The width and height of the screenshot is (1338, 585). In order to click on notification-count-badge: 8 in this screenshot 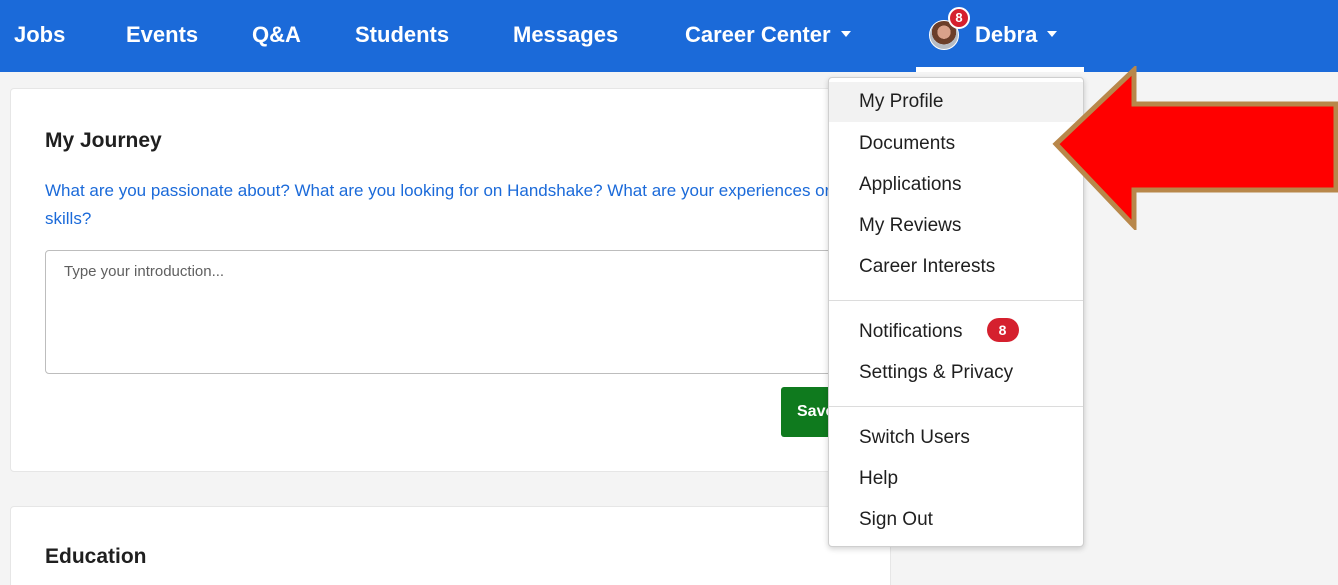, I will do `click(959, 18)`.